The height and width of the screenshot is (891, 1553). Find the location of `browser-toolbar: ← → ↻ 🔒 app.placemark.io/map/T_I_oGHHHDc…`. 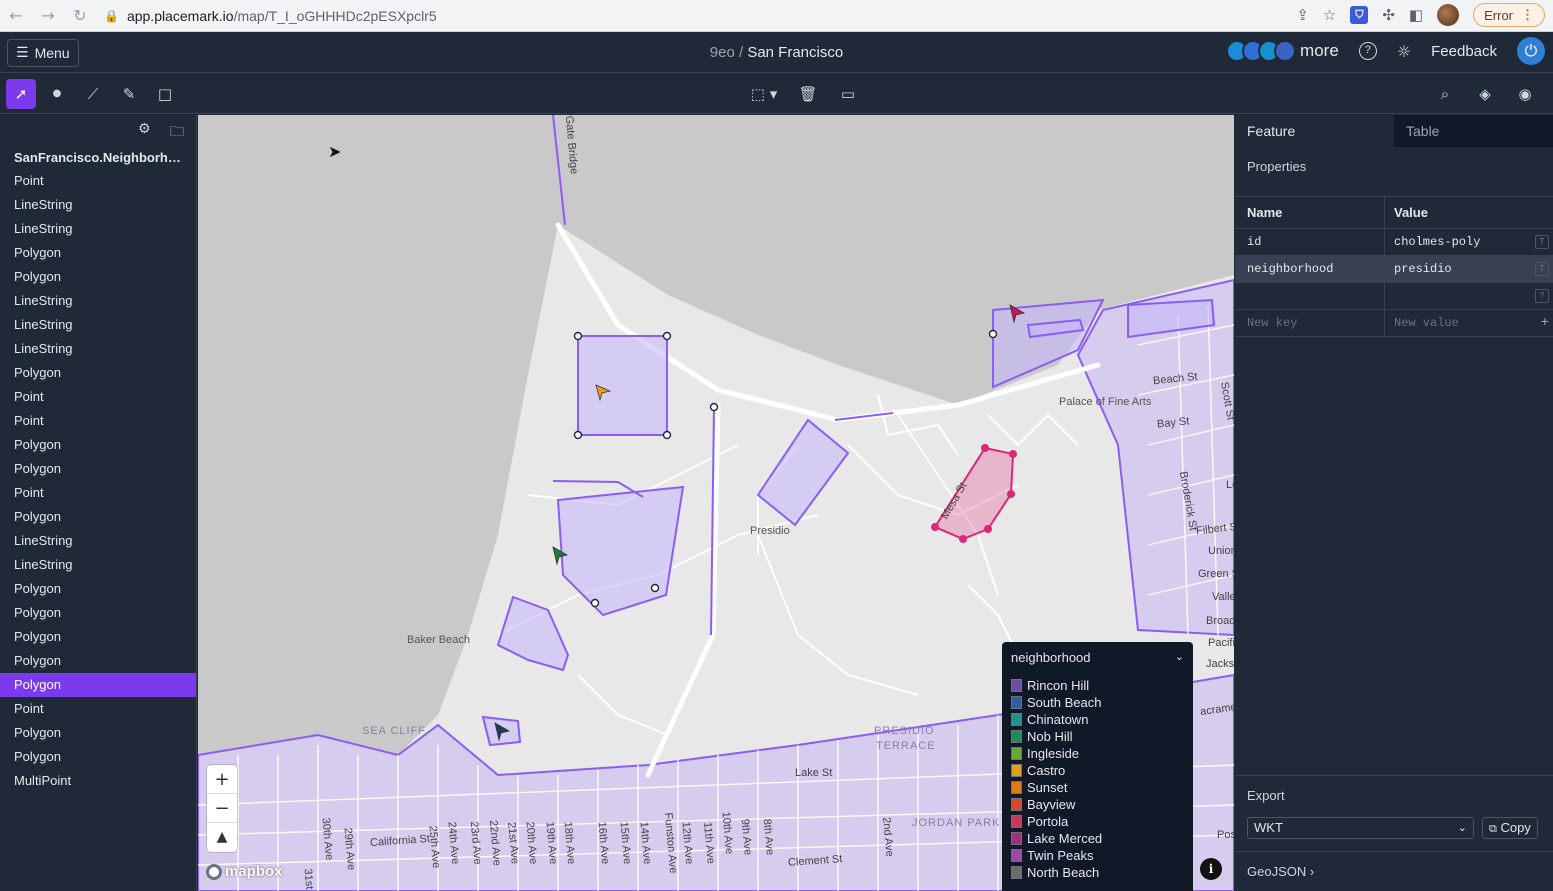

browser-toolbar: ← → ↻ 🔒 app.placemark.io/map/T_I_oGHHHDc… is located at coordinates (776, 16).